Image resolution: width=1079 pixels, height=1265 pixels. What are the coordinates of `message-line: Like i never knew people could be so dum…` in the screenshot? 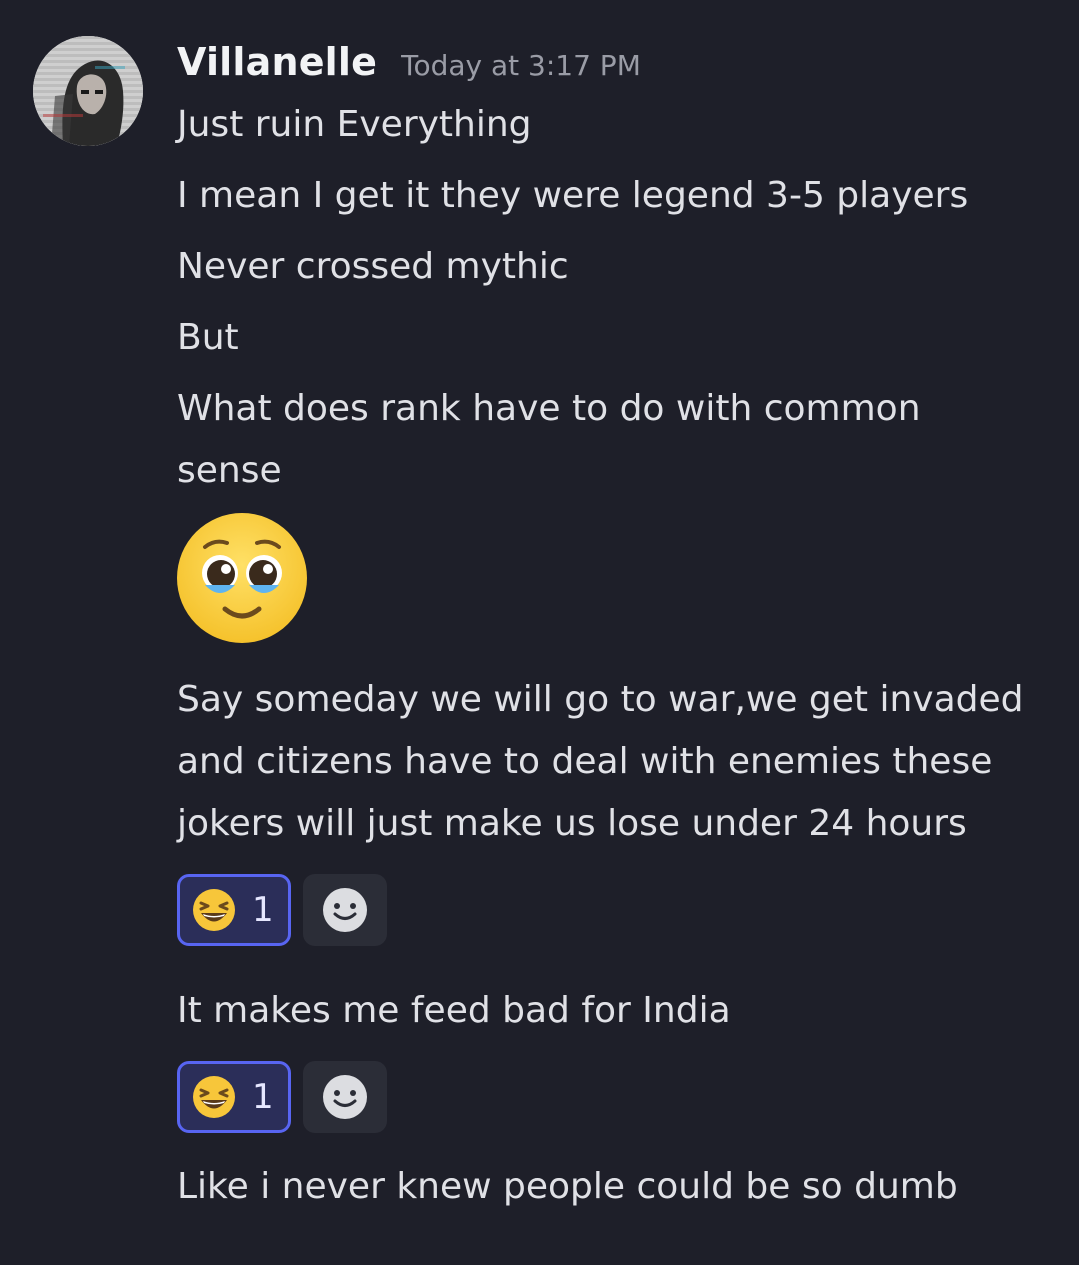 It's located at (567, 1186).